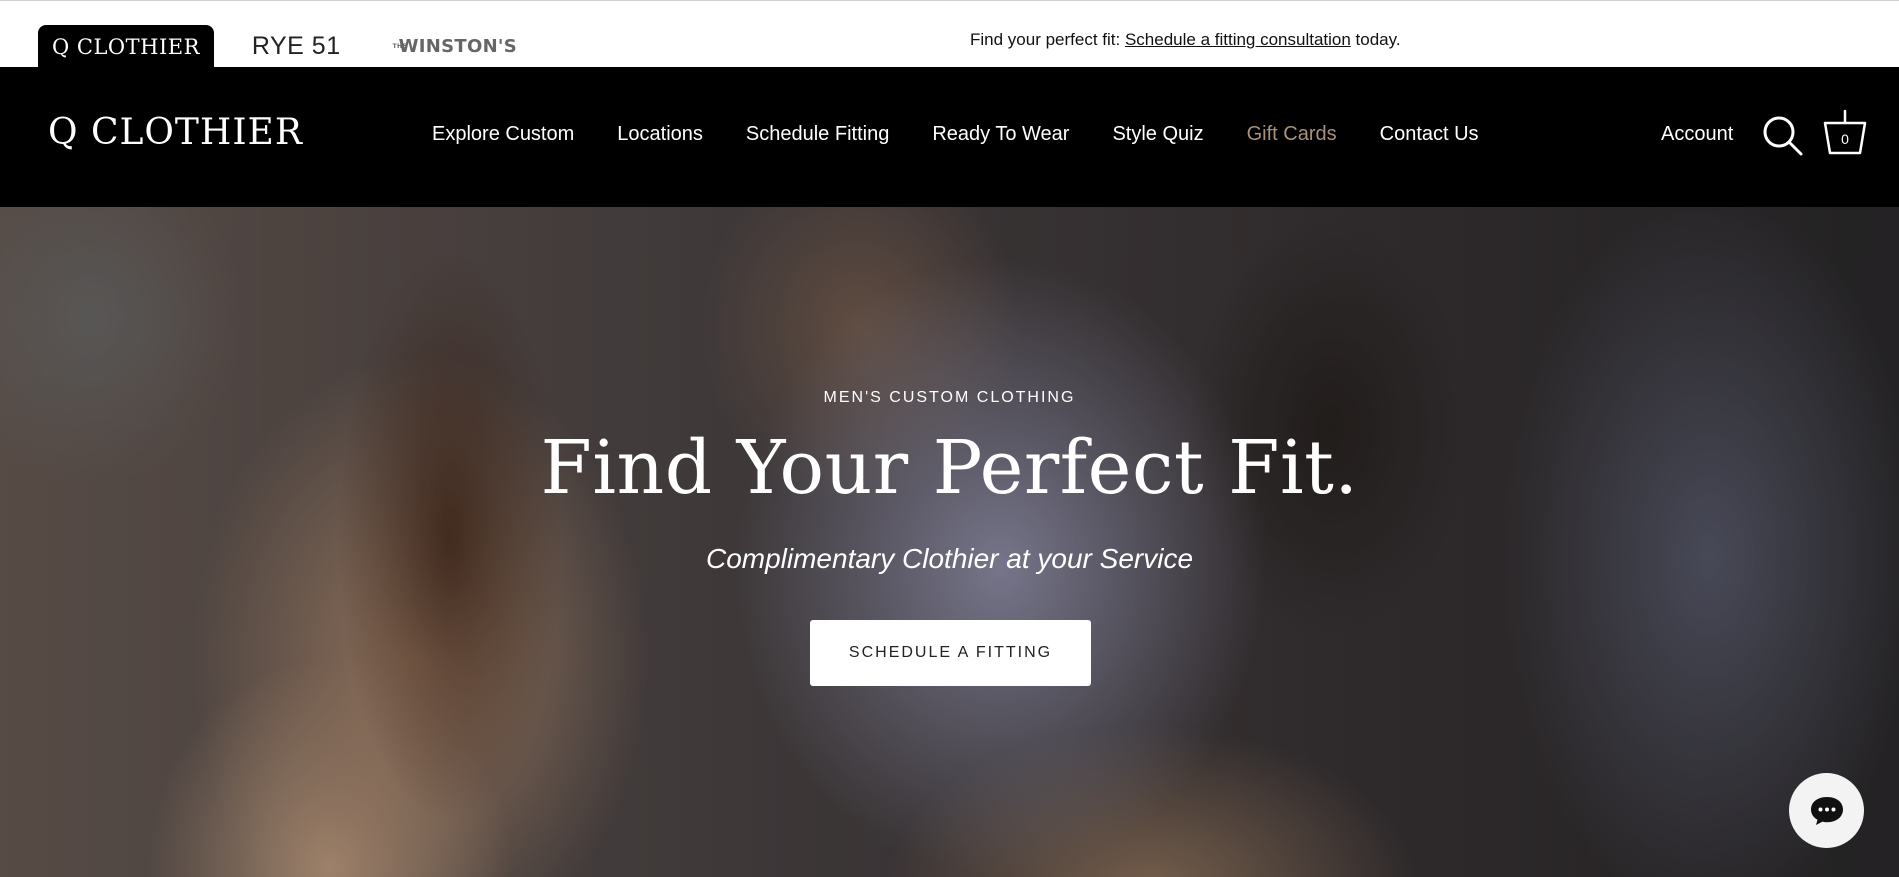  What do you see at coordinates (1238, 39) in the screenshot?
I see `schedule-consultation-link: Schedule a fitting consultation` at bounding box center [1238, 39].